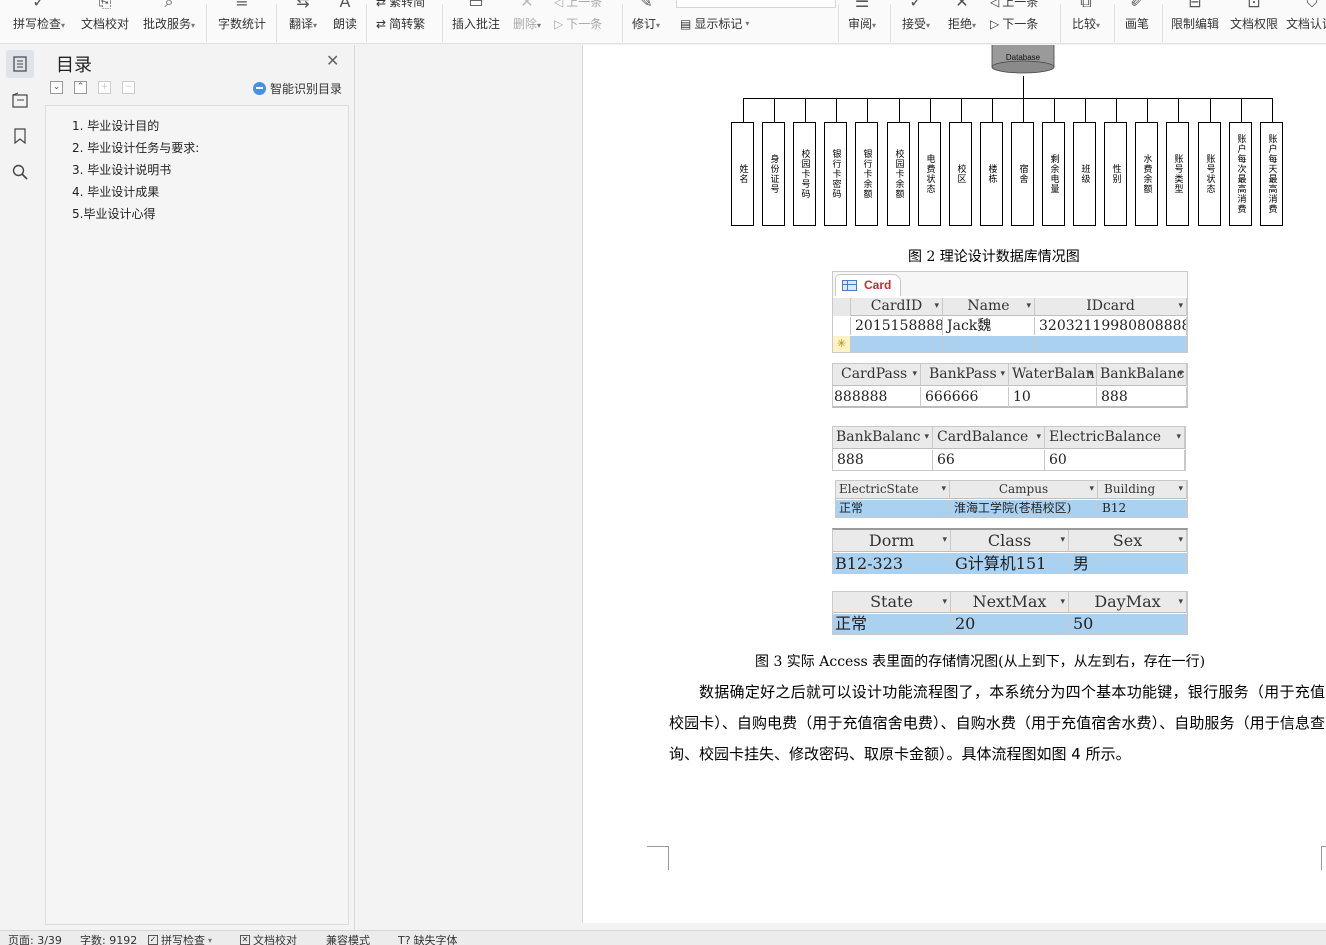 The image size is (1326, 945). What do you see at coordinates (892, 541) in the screenshot?
I see `column-header: Dorm` at bounding box center [892, 541].